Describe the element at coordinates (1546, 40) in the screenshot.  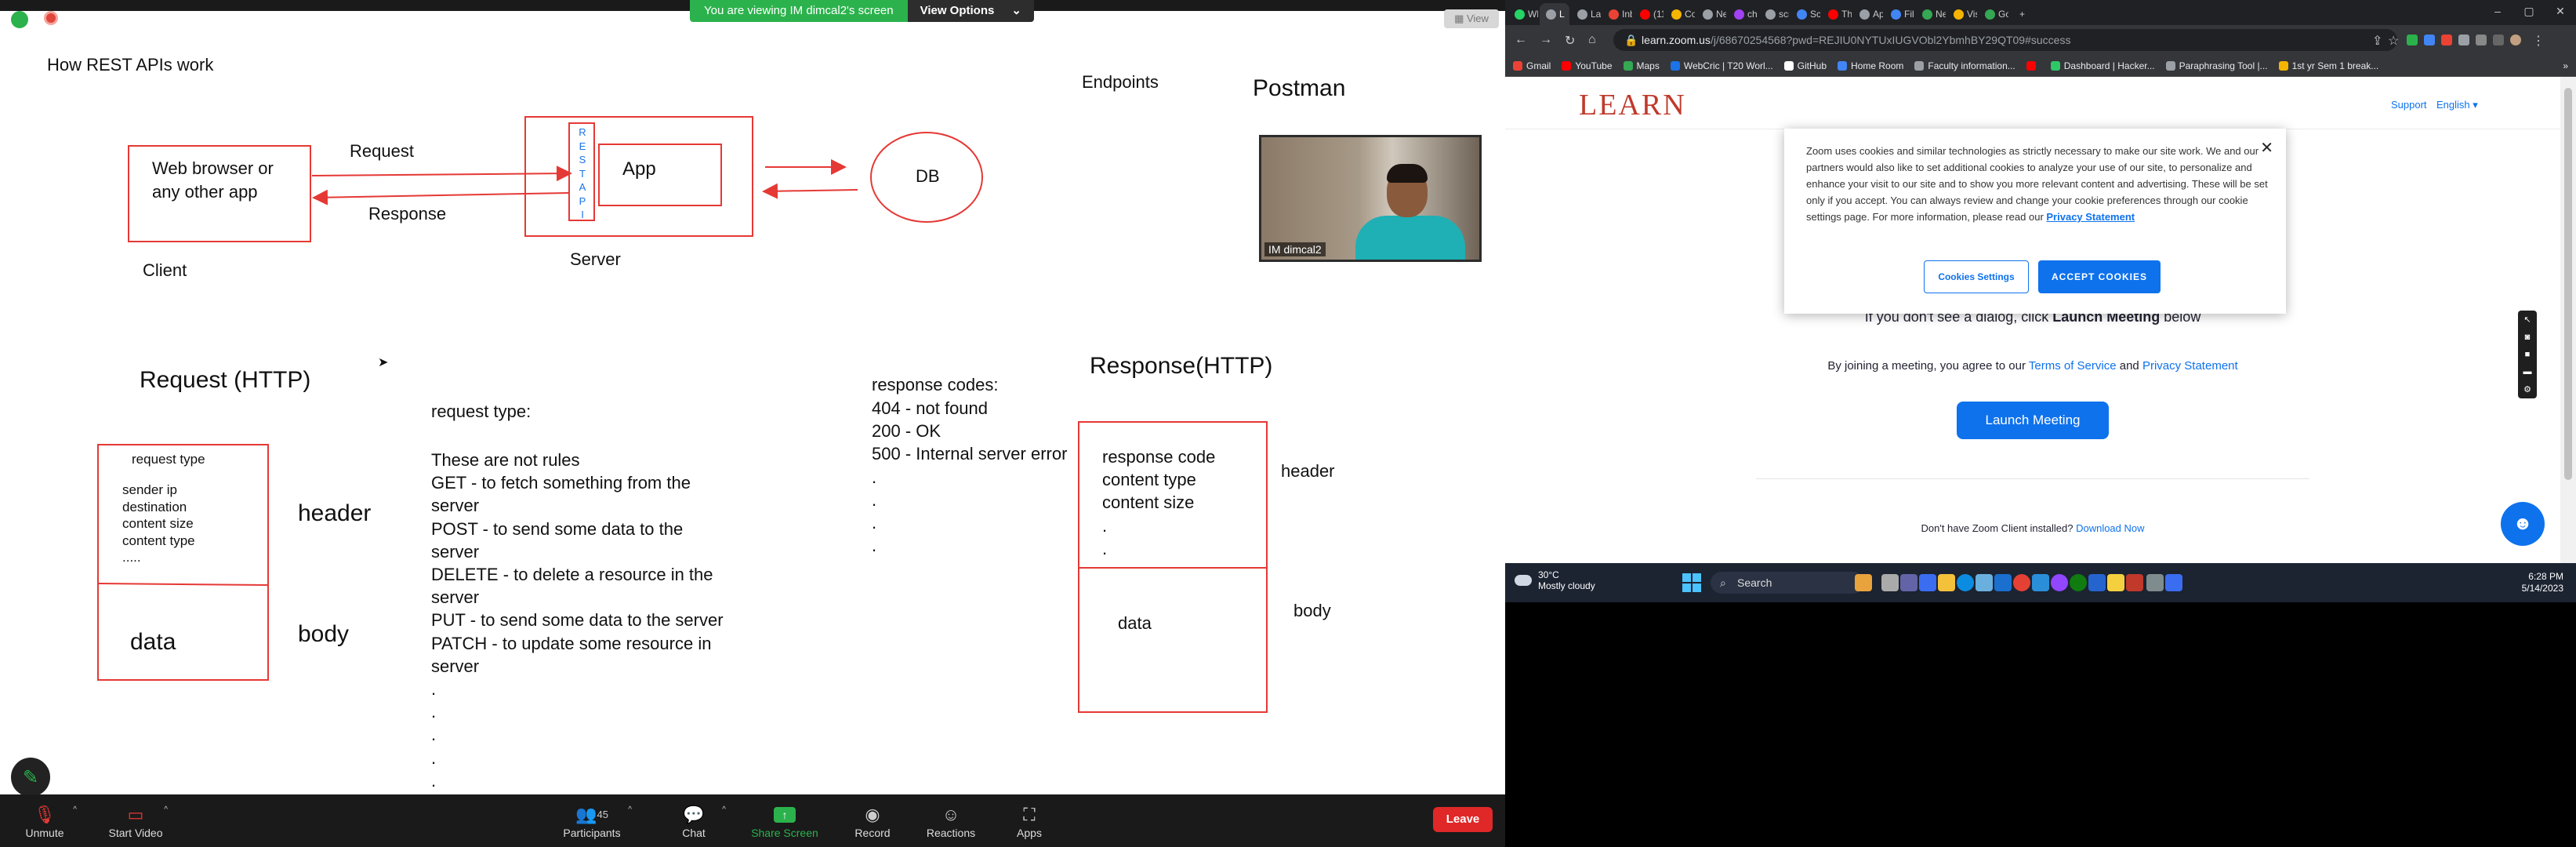
I see `forward-icon: →` at that location.